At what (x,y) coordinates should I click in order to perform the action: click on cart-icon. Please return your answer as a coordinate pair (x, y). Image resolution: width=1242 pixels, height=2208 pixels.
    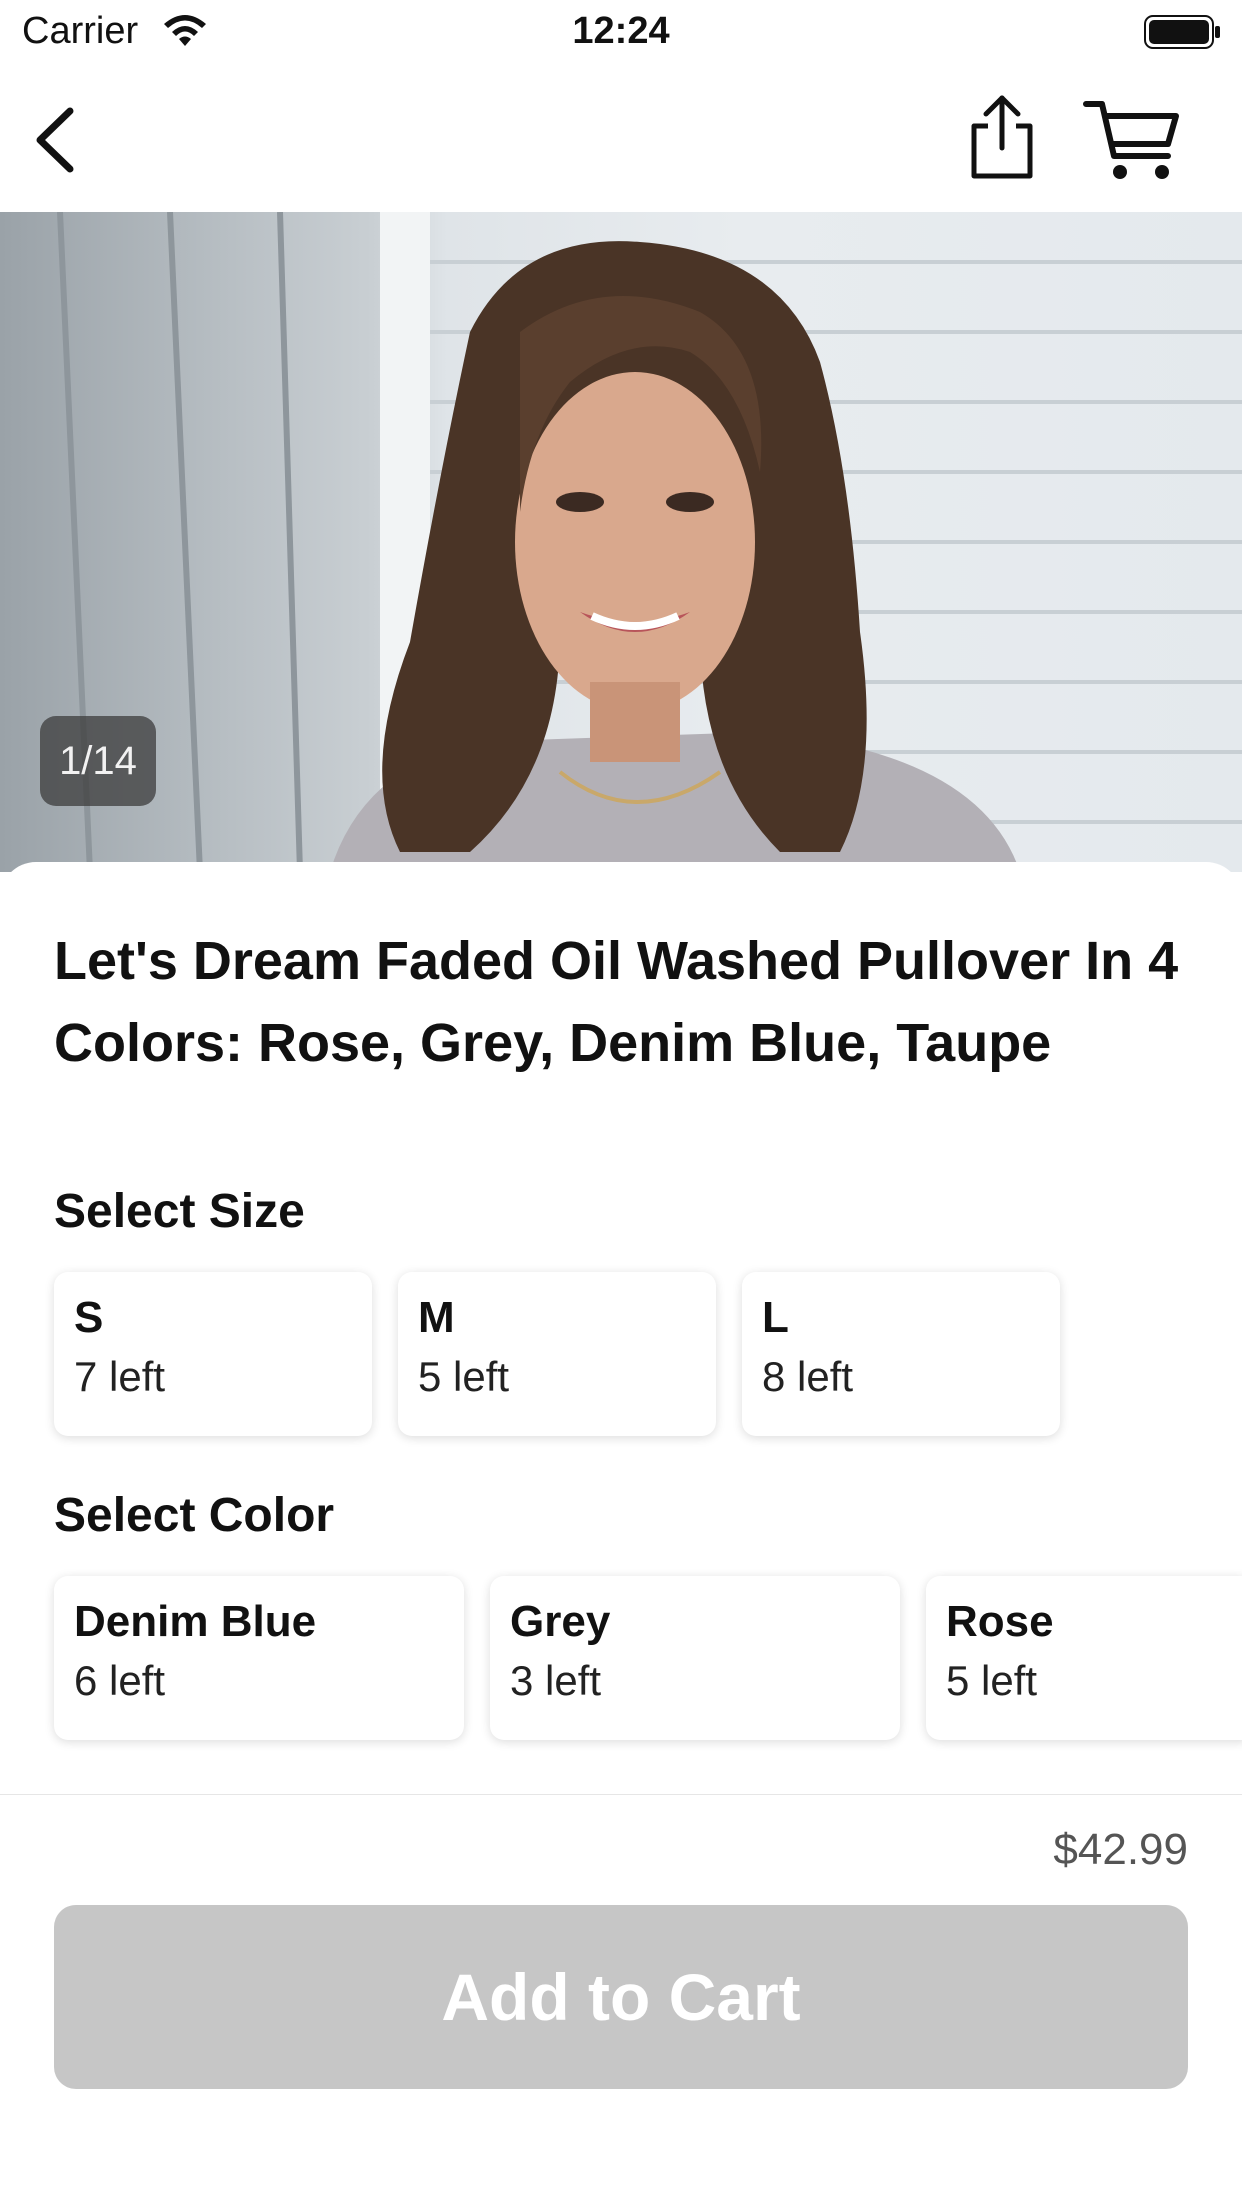
    Looking at the image, I should click on (1131, 140).